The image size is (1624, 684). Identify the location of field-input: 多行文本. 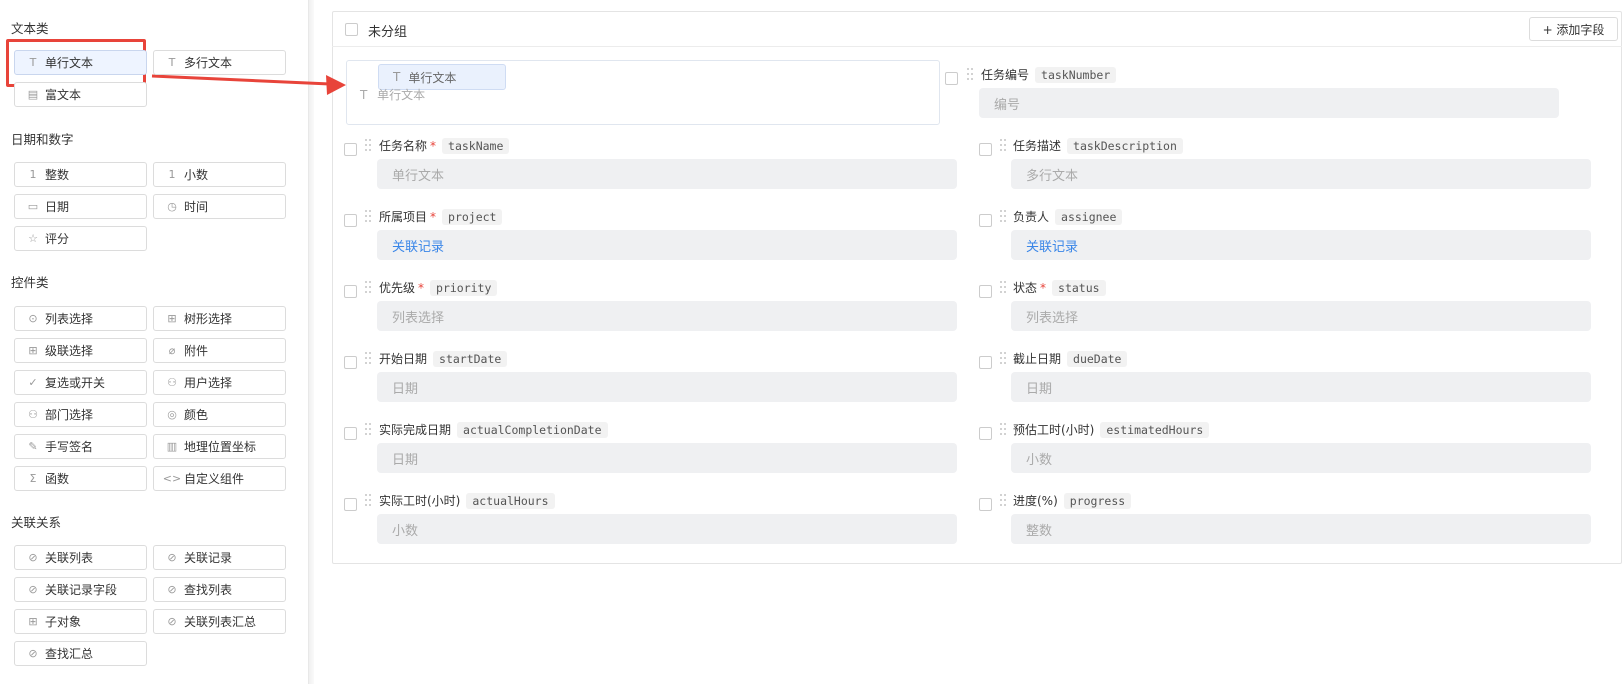
(1301, 174).